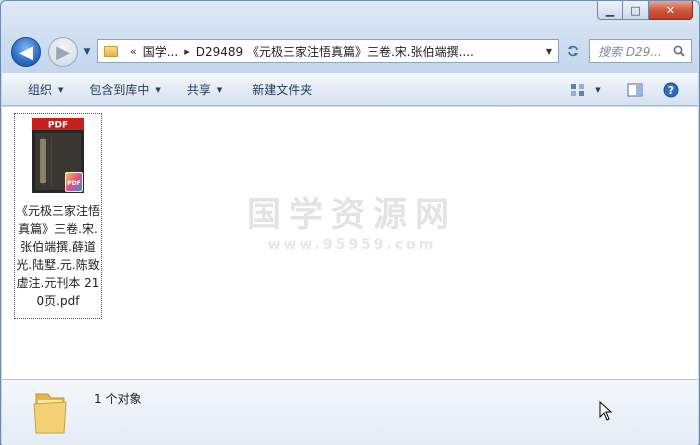 The width and height of the screenshot is (700, 445). Describe the element at coordinates (598, 90) in the screenshot. I see `view-options-dropdown: ▼` at that location.